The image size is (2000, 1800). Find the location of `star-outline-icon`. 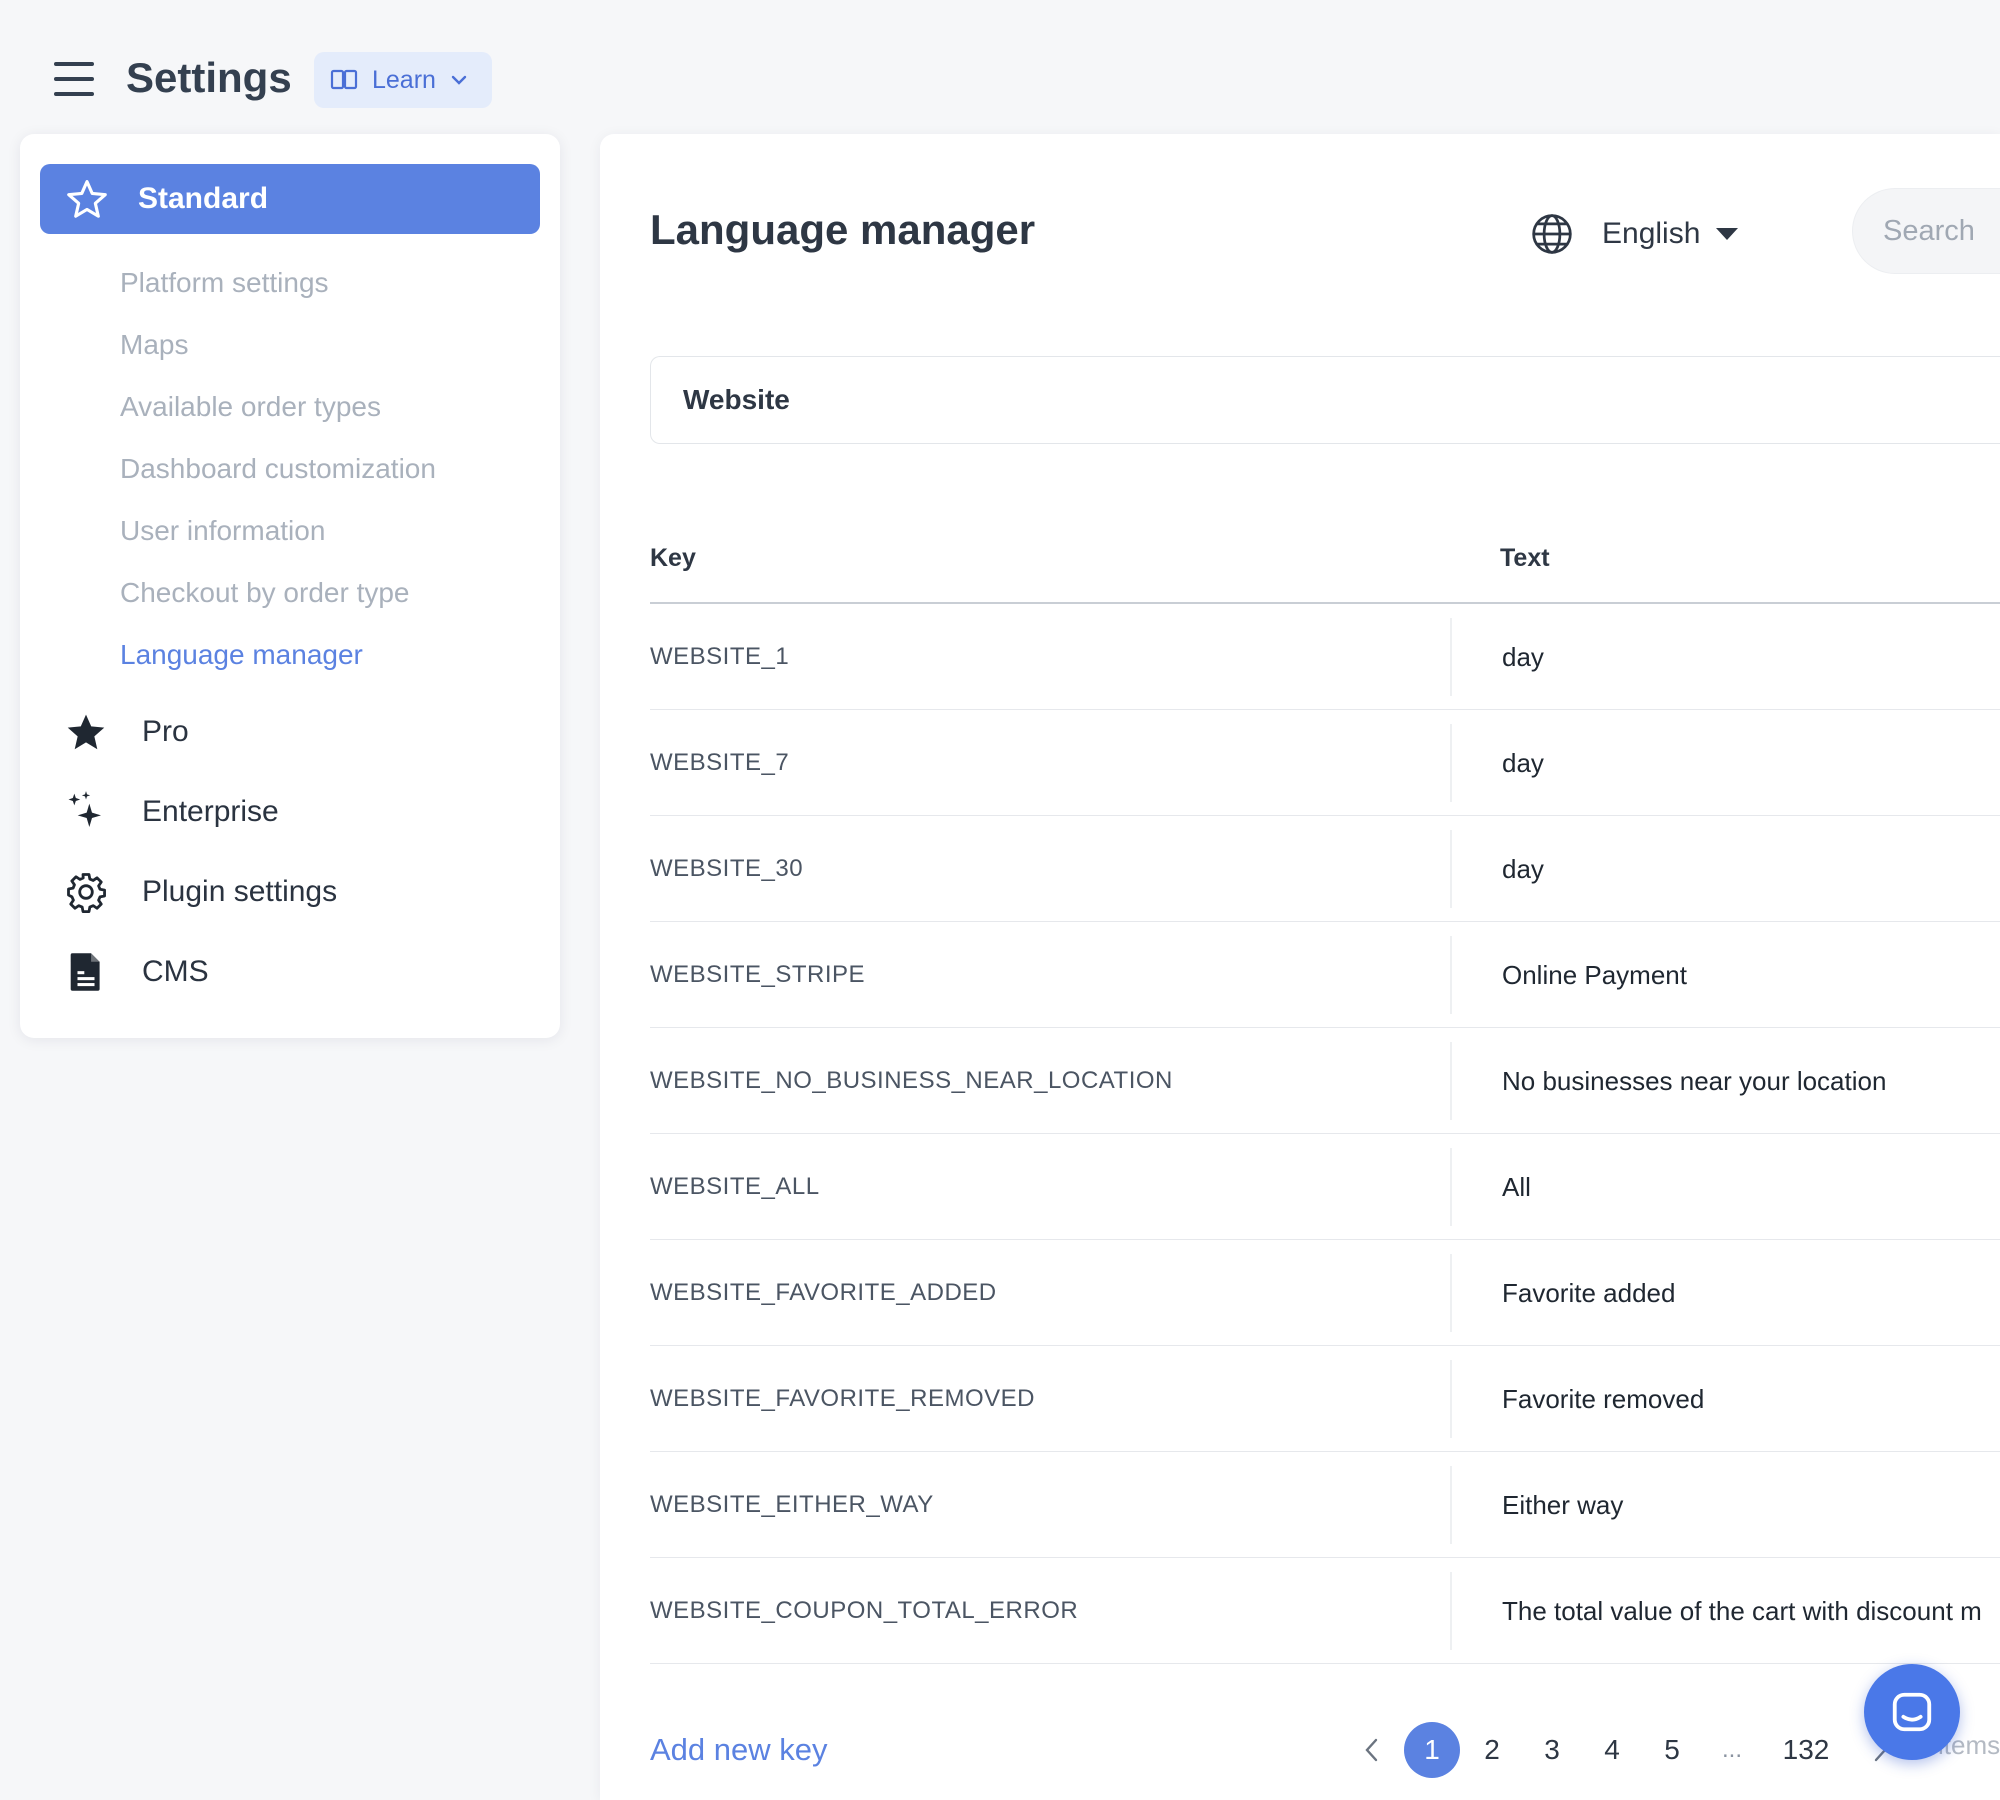

star-outline-icon is located at coordinates (87, 199).